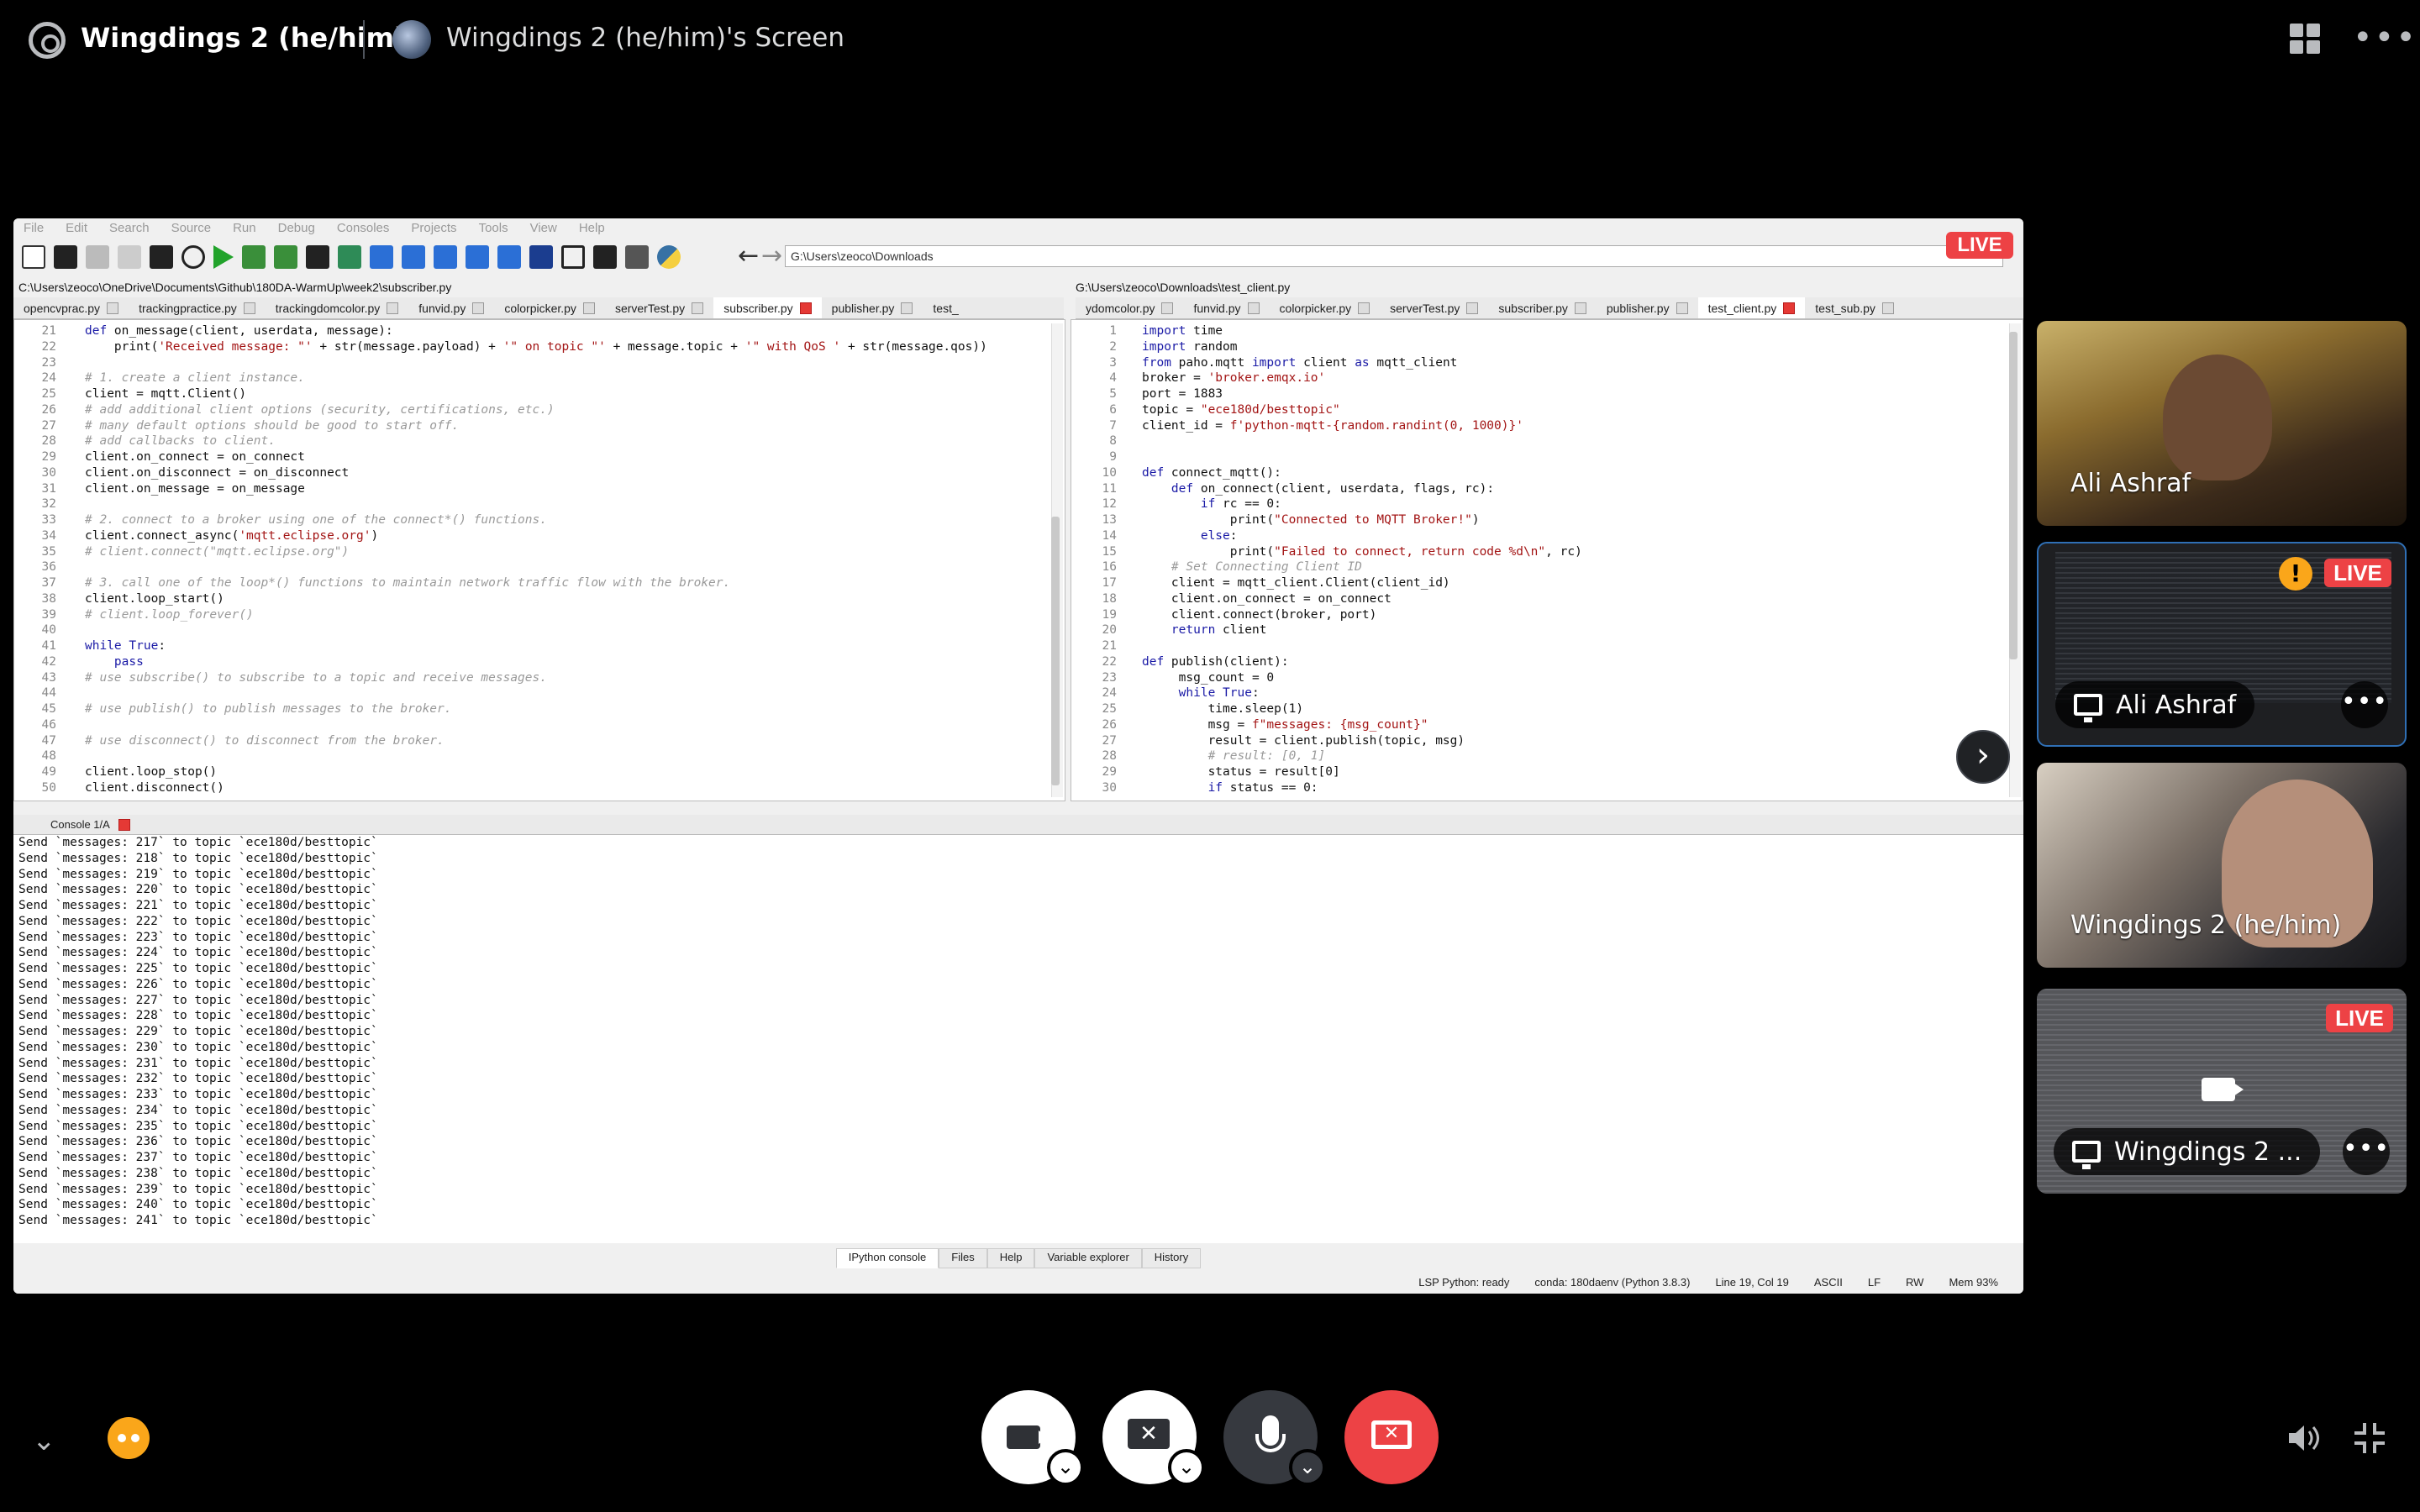  What do you see at coordinates (193, 257) in the screenshot?
I see `at-icon` at bounding box center [193, 257].